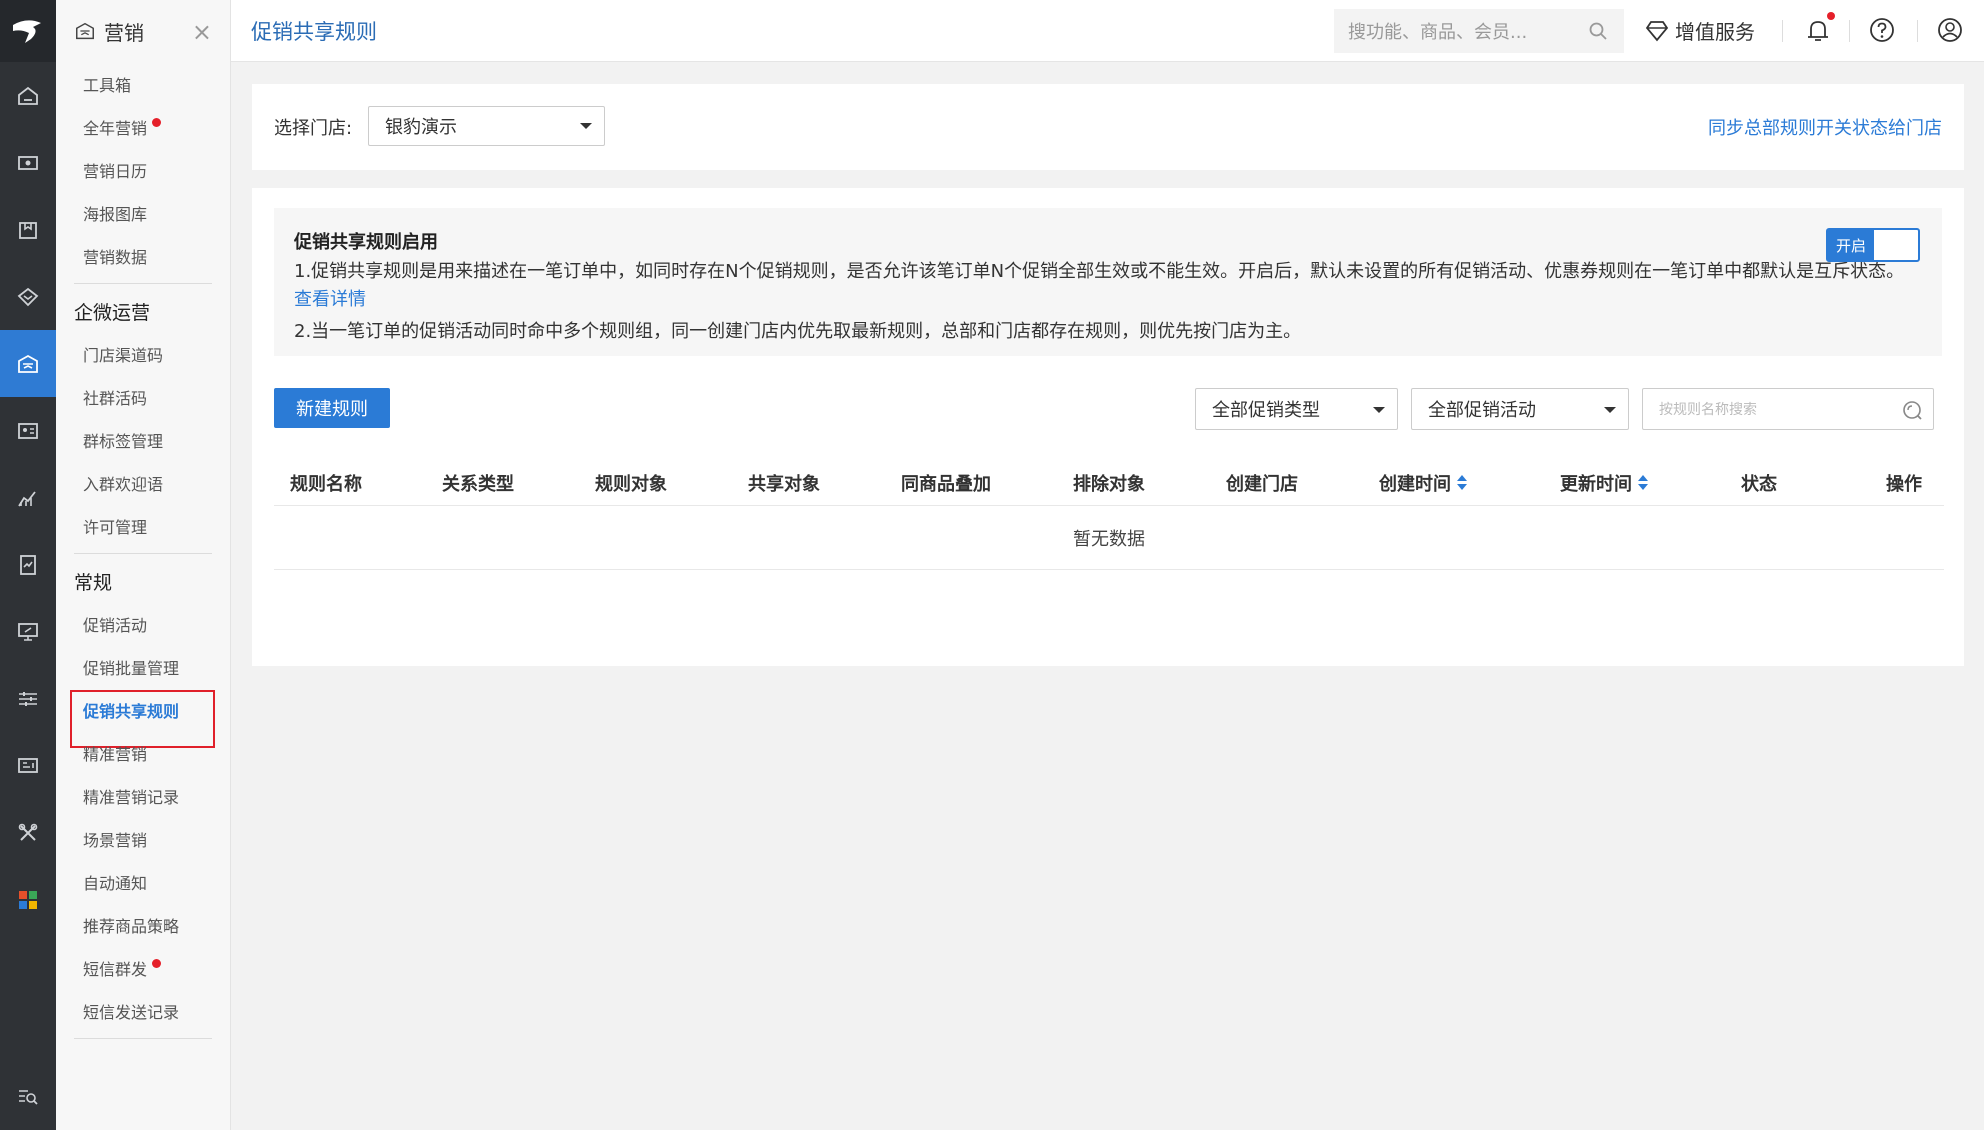 The image size is (1984, 1130). I want to click on col-create-store: 创建门店, so click(1262, 484).